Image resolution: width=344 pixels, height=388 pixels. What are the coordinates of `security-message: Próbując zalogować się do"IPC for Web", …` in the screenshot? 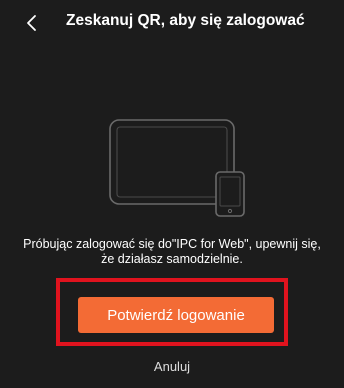 It's located at (172, 252).